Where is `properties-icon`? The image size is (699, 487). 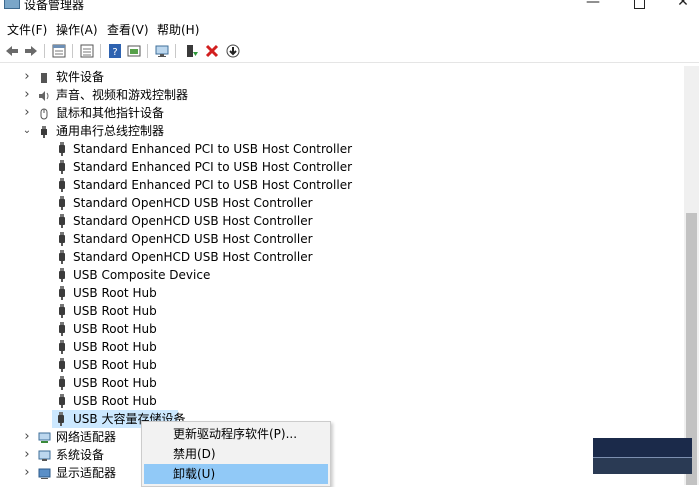 properties-icon is located at coordinates (59, 51).